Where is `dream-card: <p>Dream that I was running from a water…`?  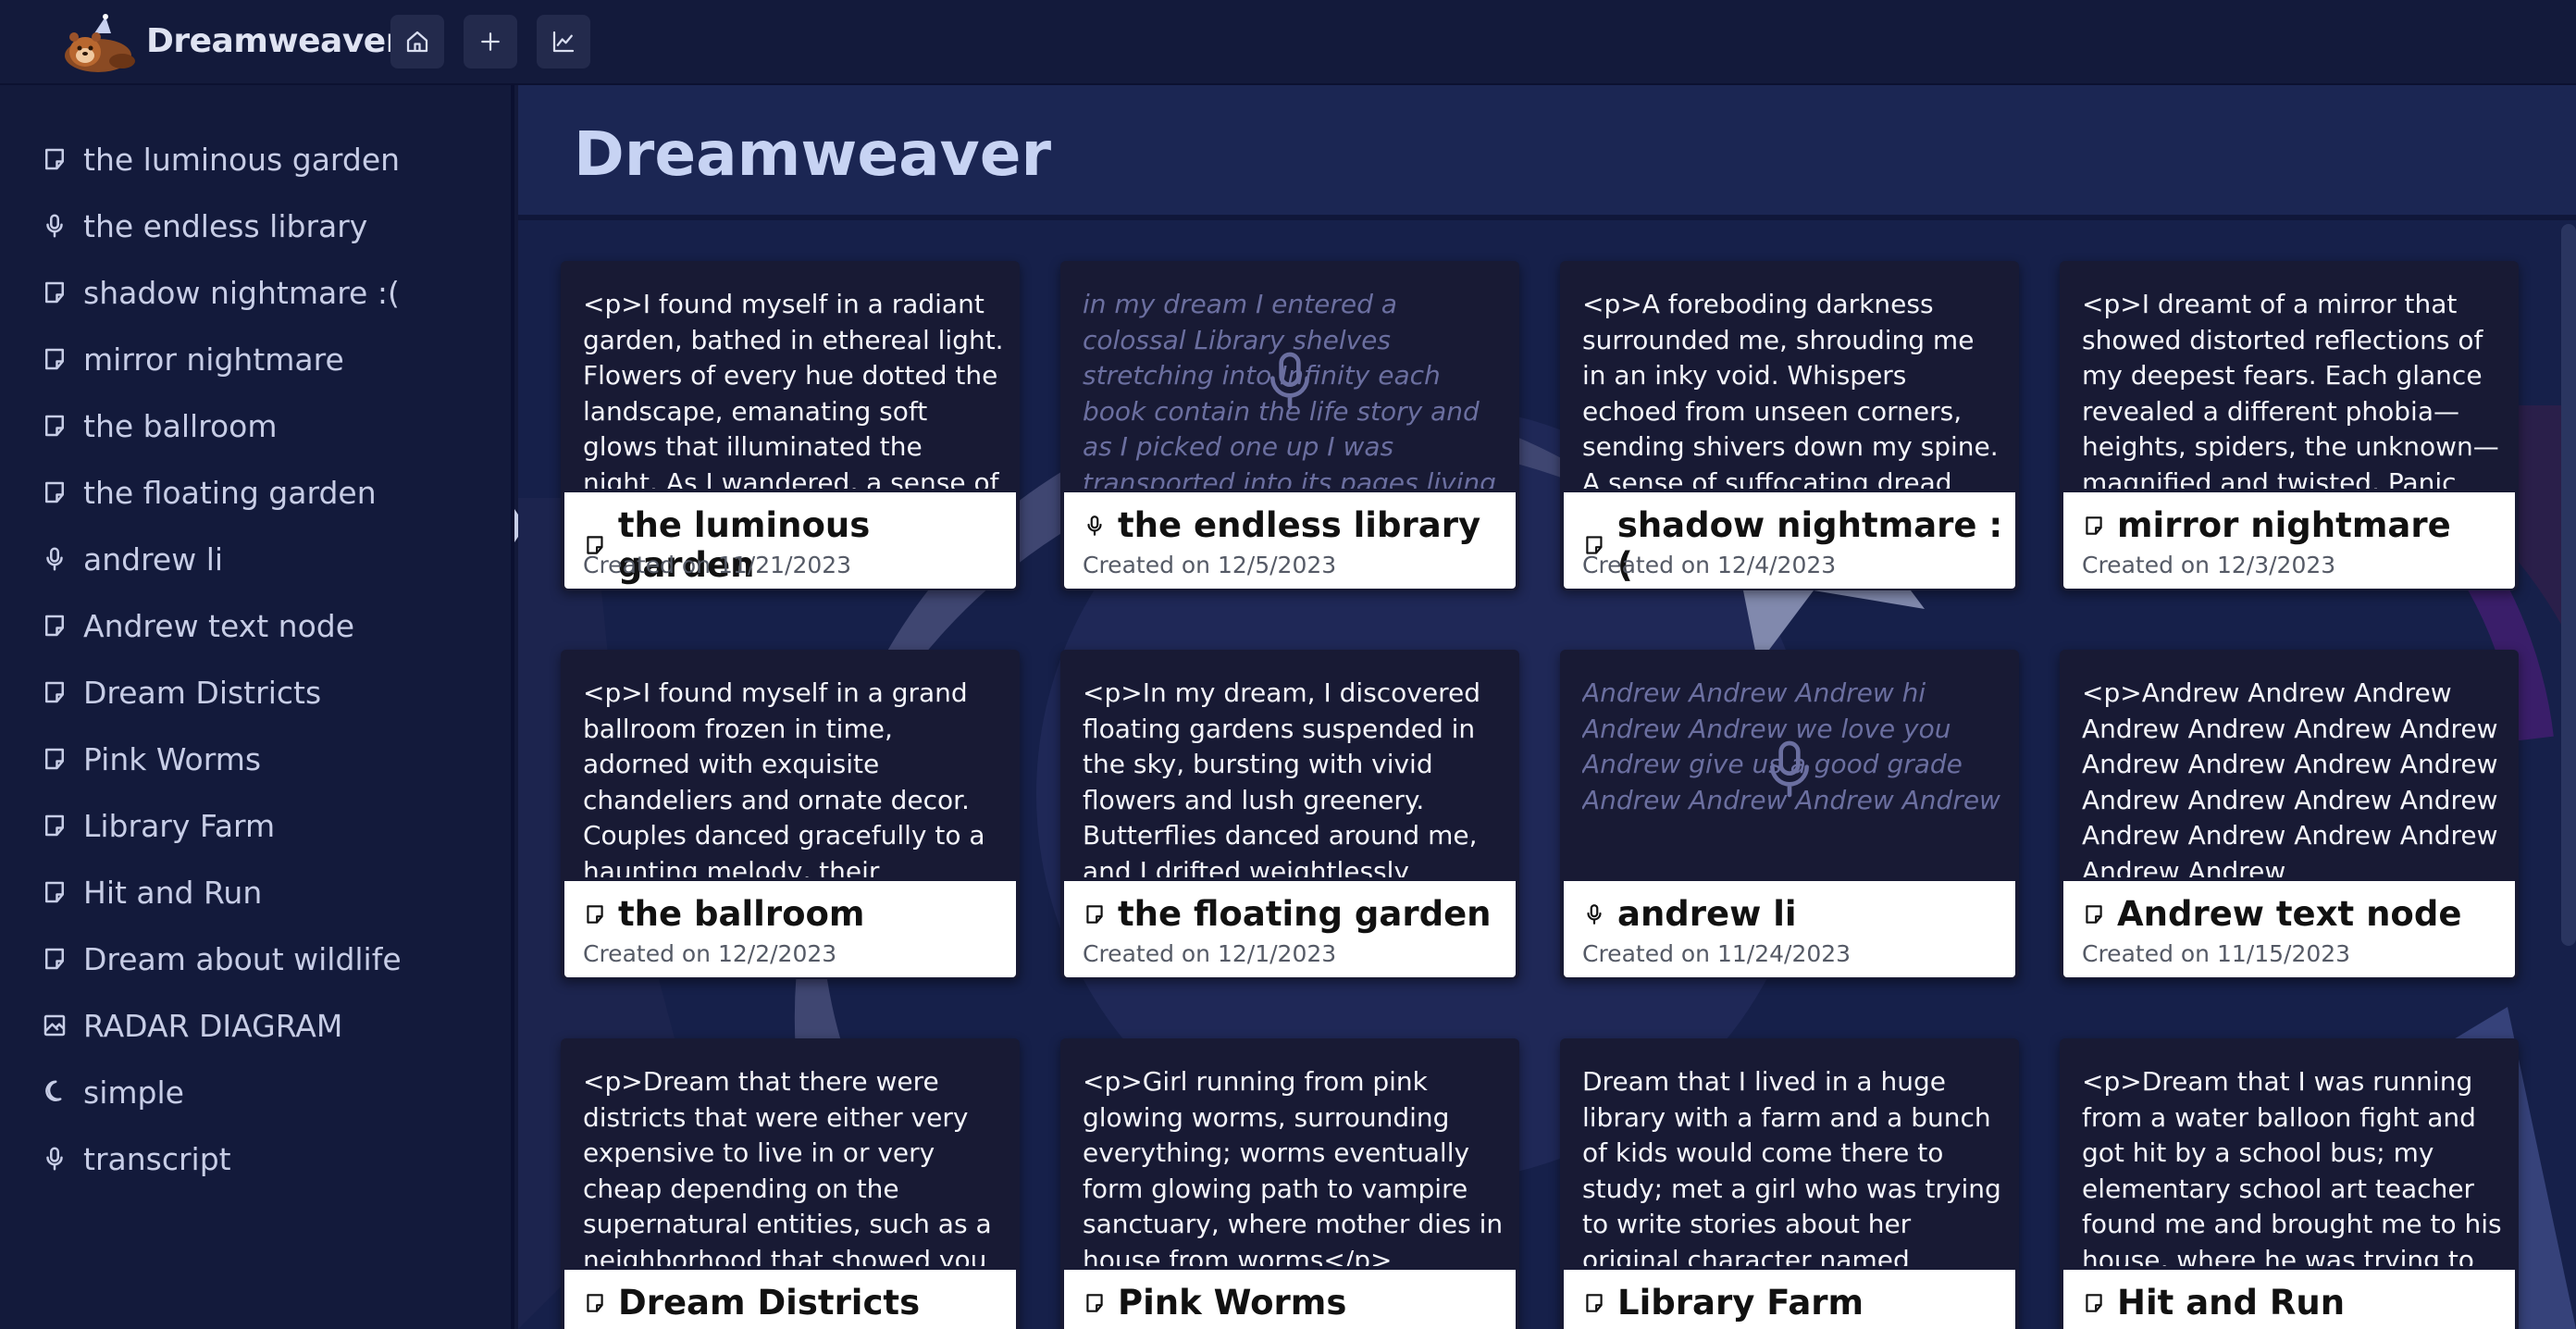 dream-card: <p>Dream that I was running from a water… is located at coordinates (2289, 1183).